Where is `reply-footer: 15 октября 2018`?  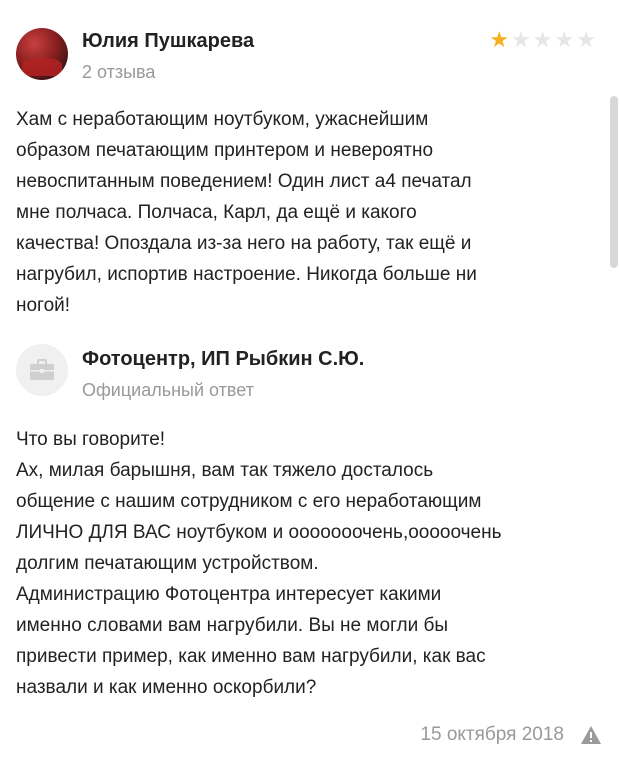 reply-footer: 15 октября 2018 is located at coordinates (511, 735).